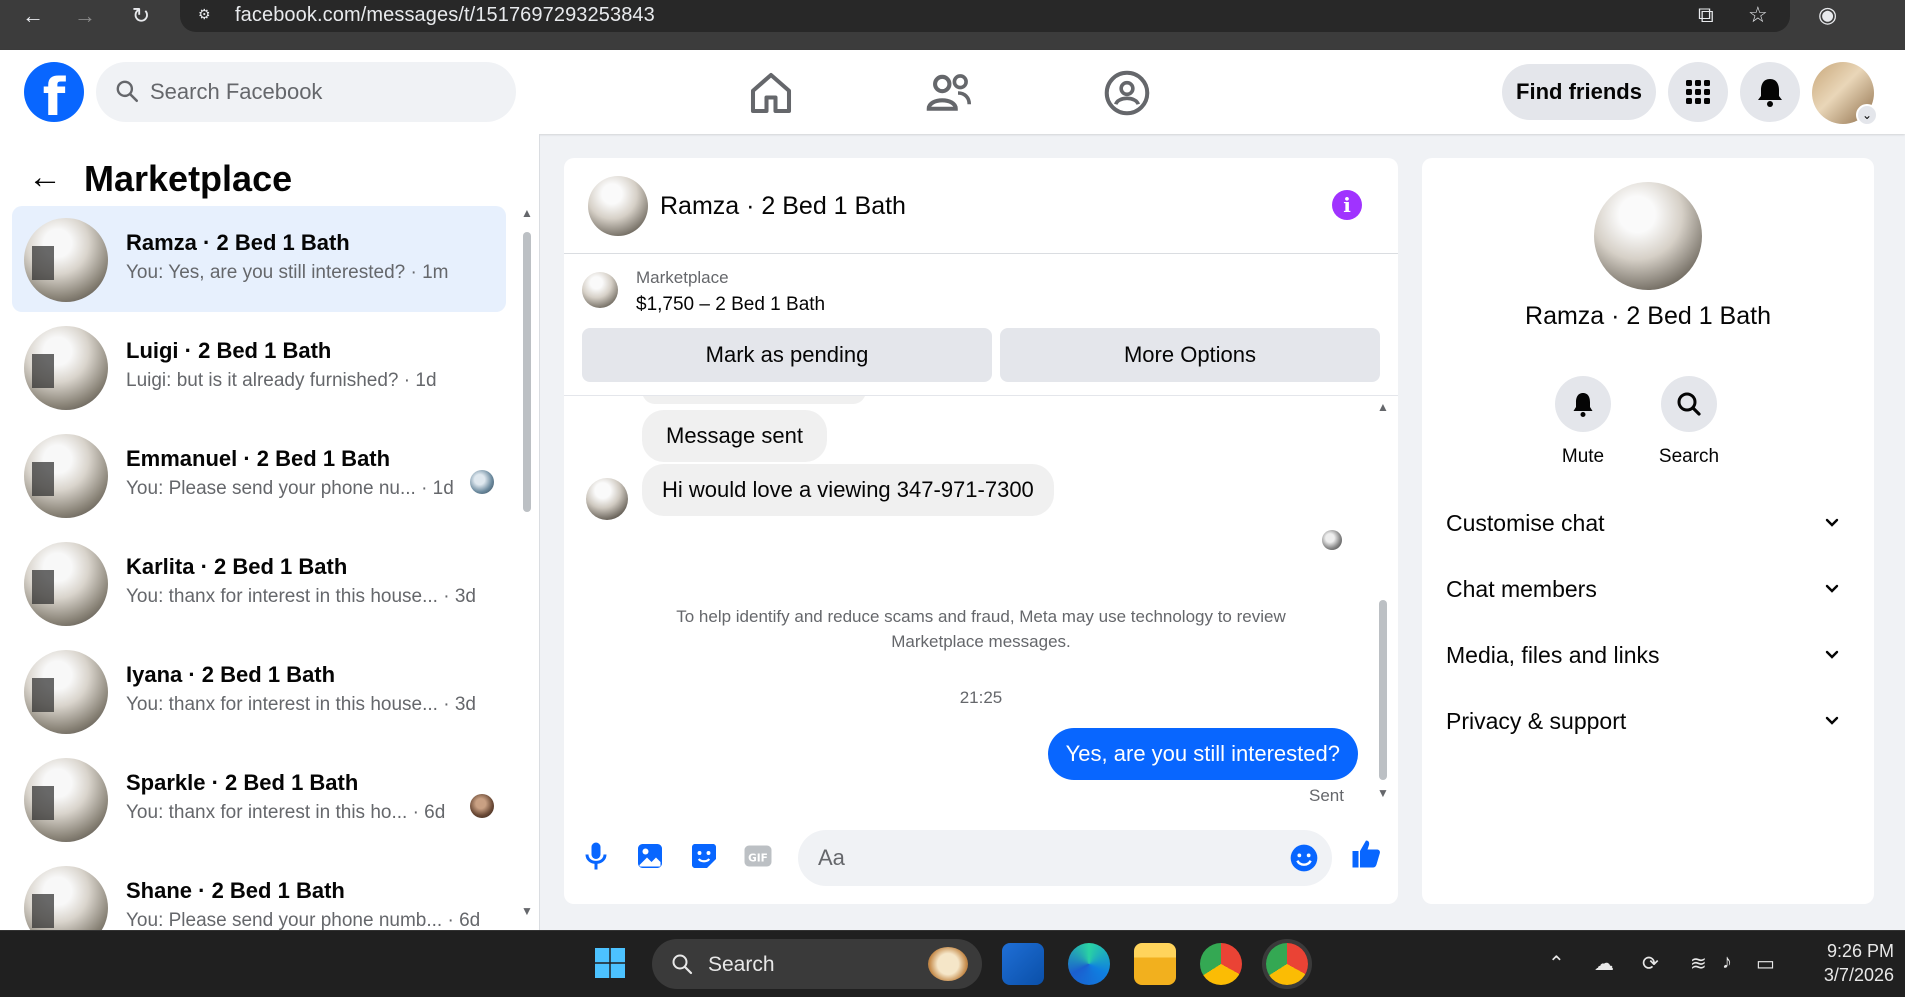  Describe the element at coordinates (848, 490) in the screenshot. I see `message-bubble: Hi would love a viewing 347-971-7300` at that location.